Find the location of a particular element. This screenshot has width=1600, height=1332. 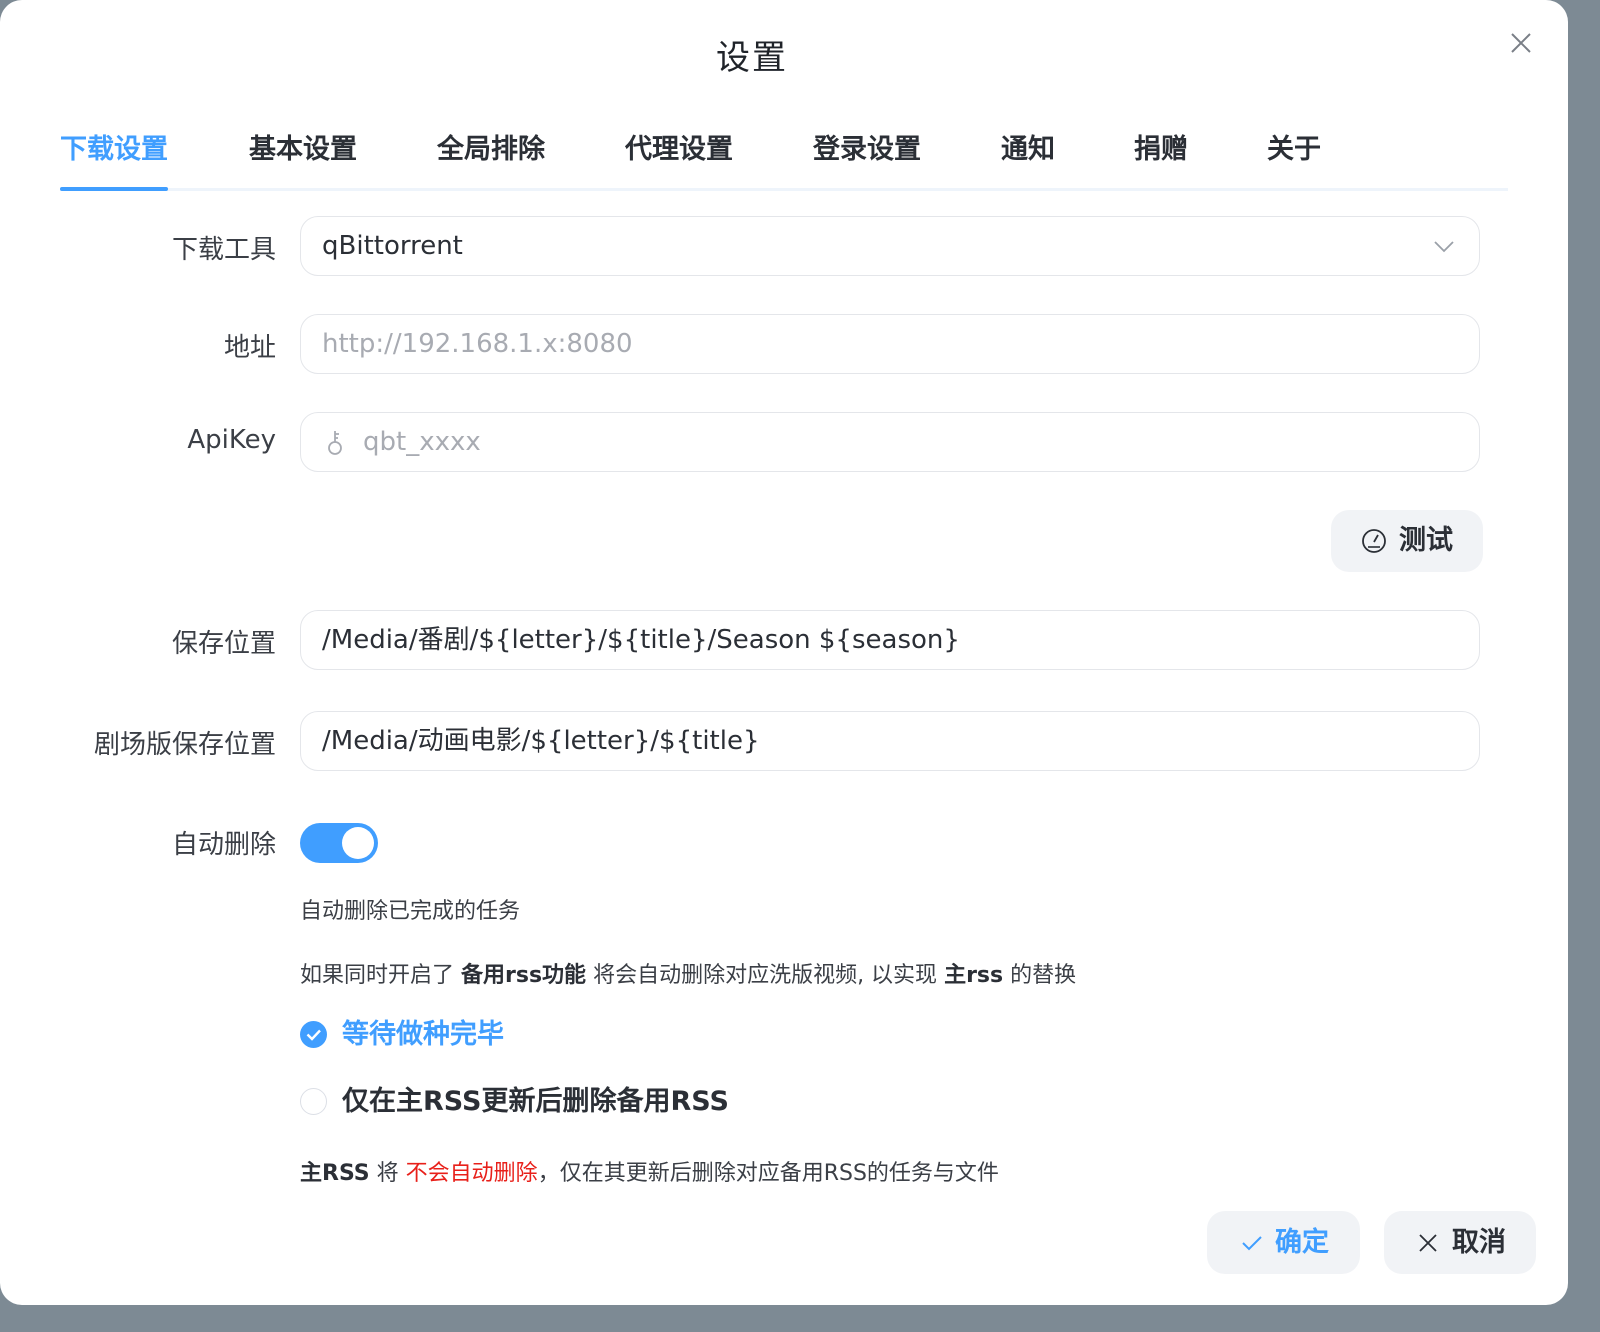

test-button-label: 测试 is located at coordinates (1426, 540).